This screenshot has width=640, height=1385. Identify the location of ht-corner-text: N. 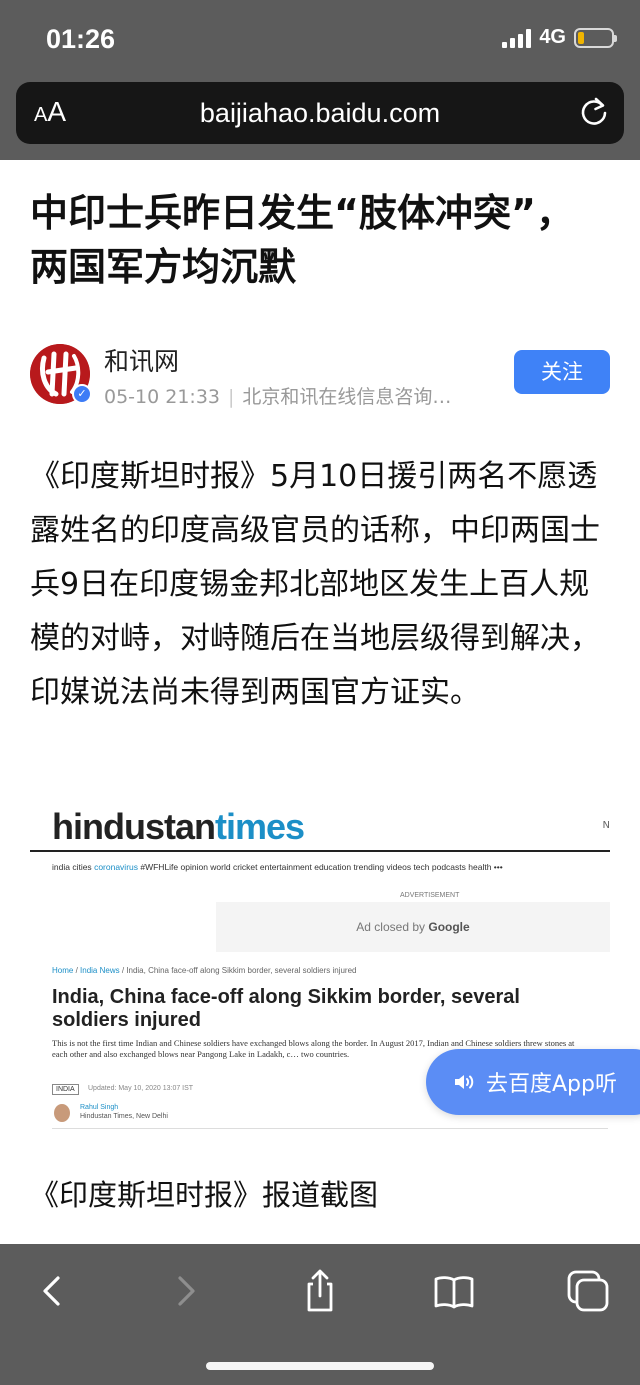
(606, 825).